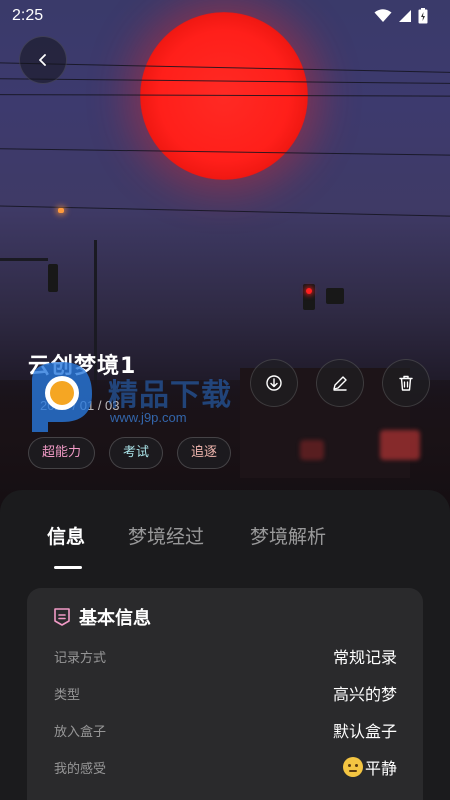 The width and height of the screenshot is (450, 800). Describe the element at coordinates (225, 542) in the screenshot. I see `tab-bar: 信息 梦境经过 梦境解析` at that location.